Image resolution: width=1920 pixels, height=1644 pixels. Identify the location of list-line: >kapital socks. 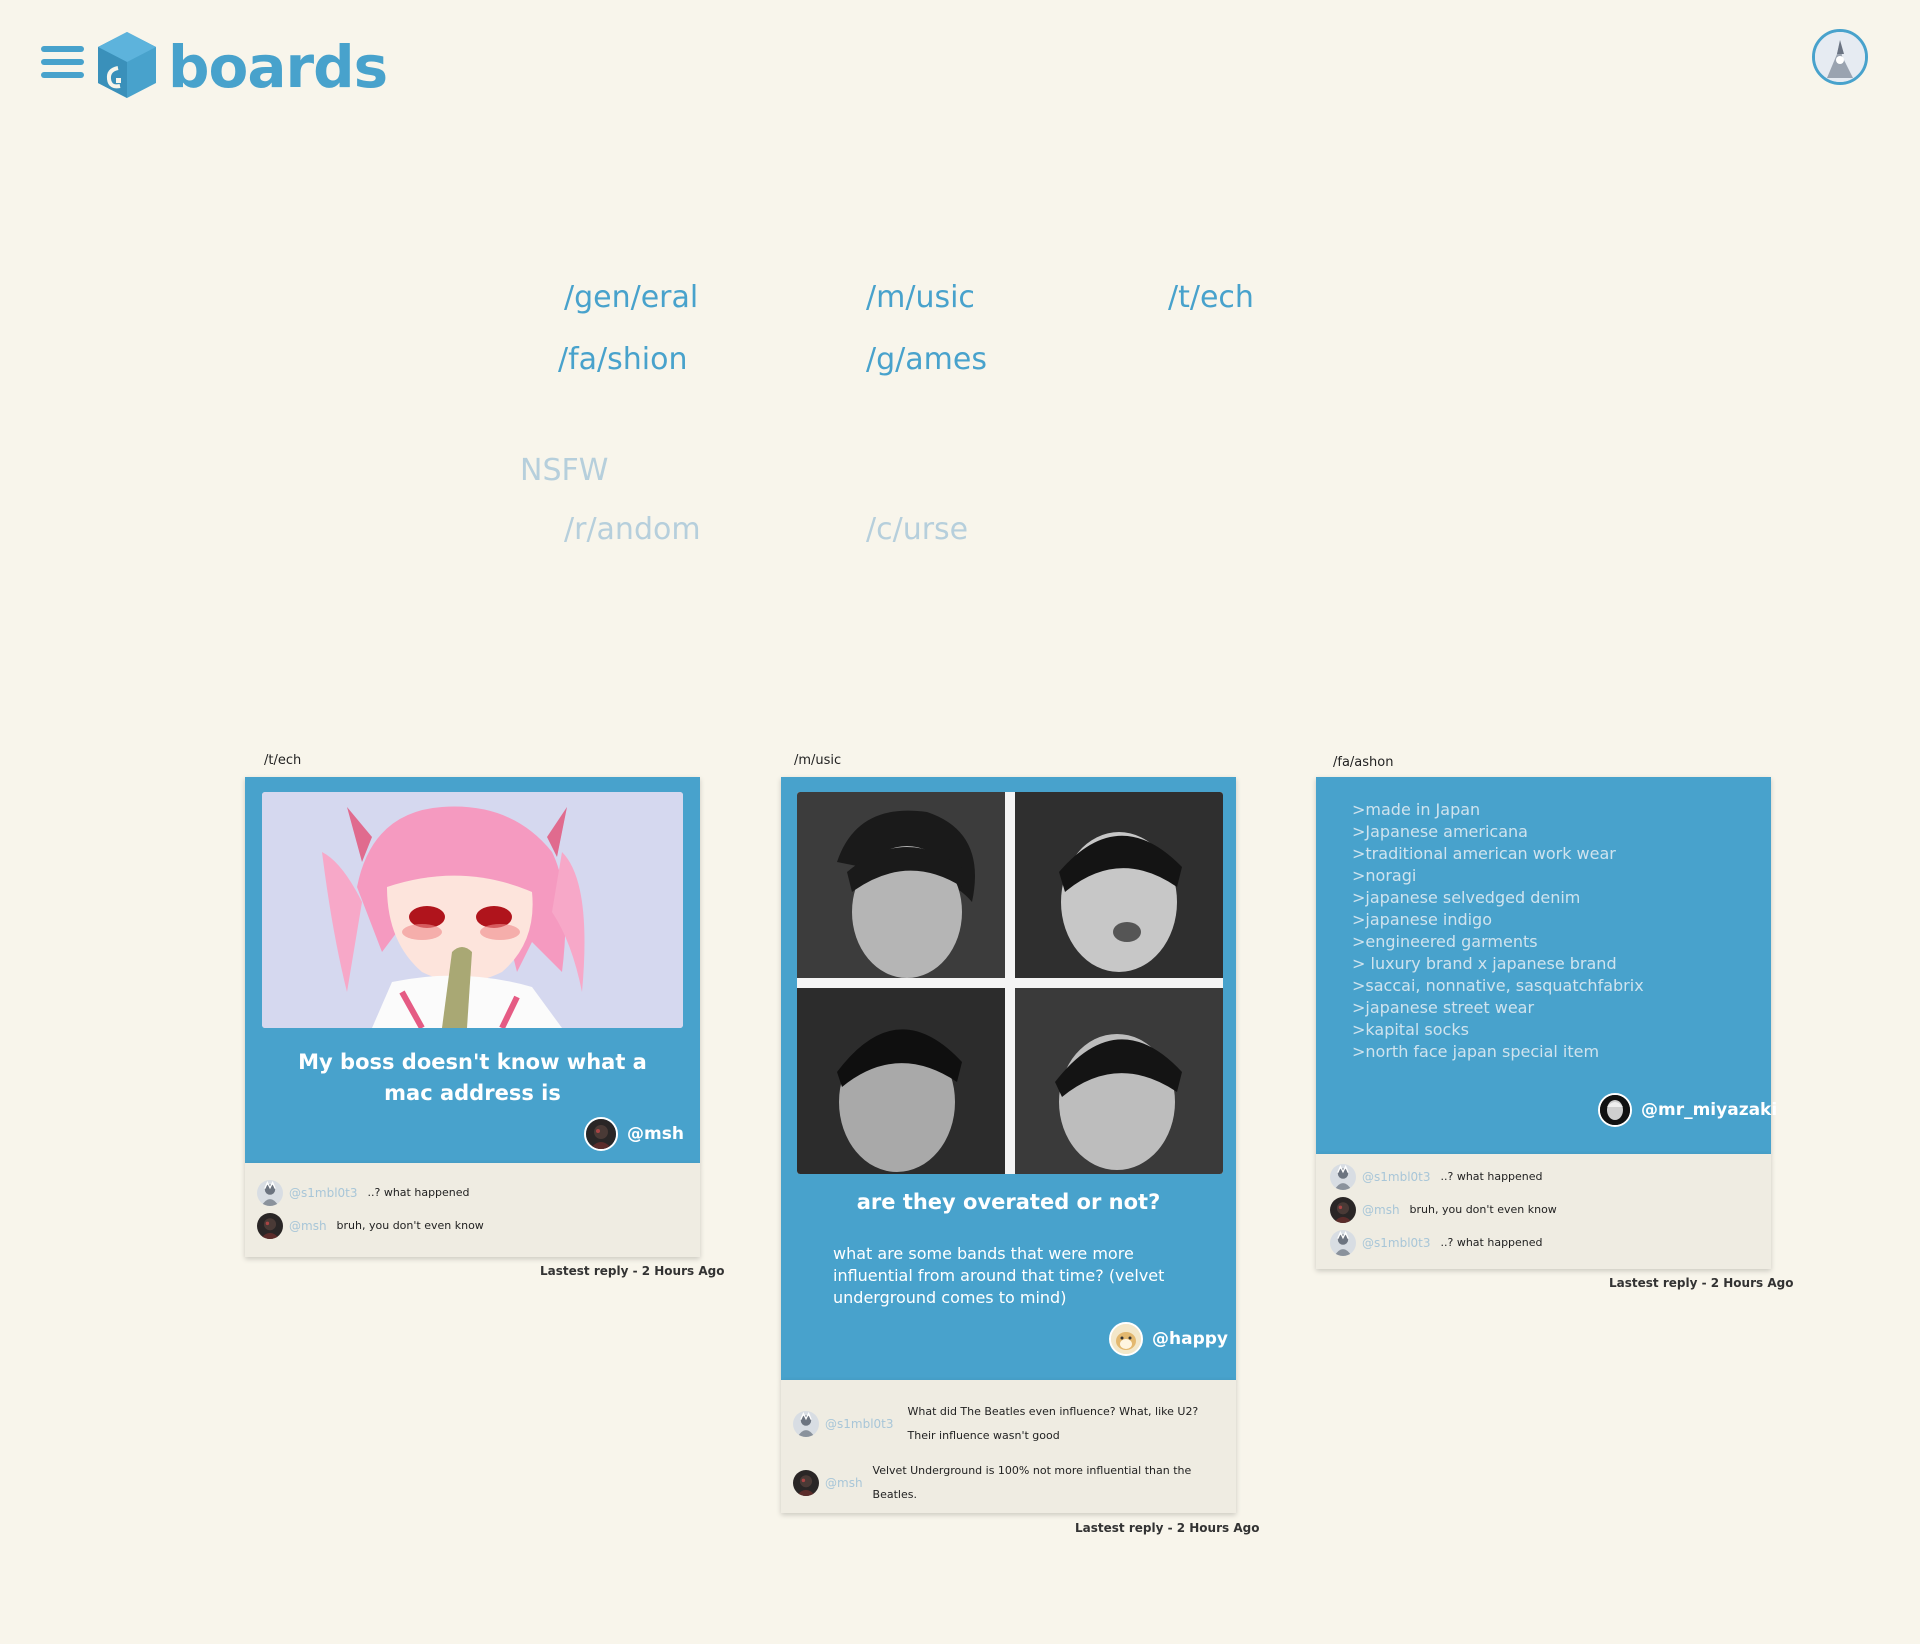
(1410, 1029).